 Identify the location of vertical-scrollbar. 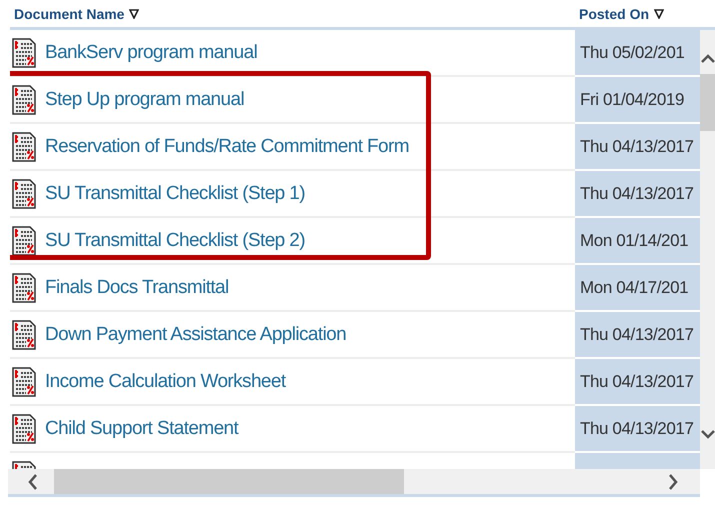
(707, 249).